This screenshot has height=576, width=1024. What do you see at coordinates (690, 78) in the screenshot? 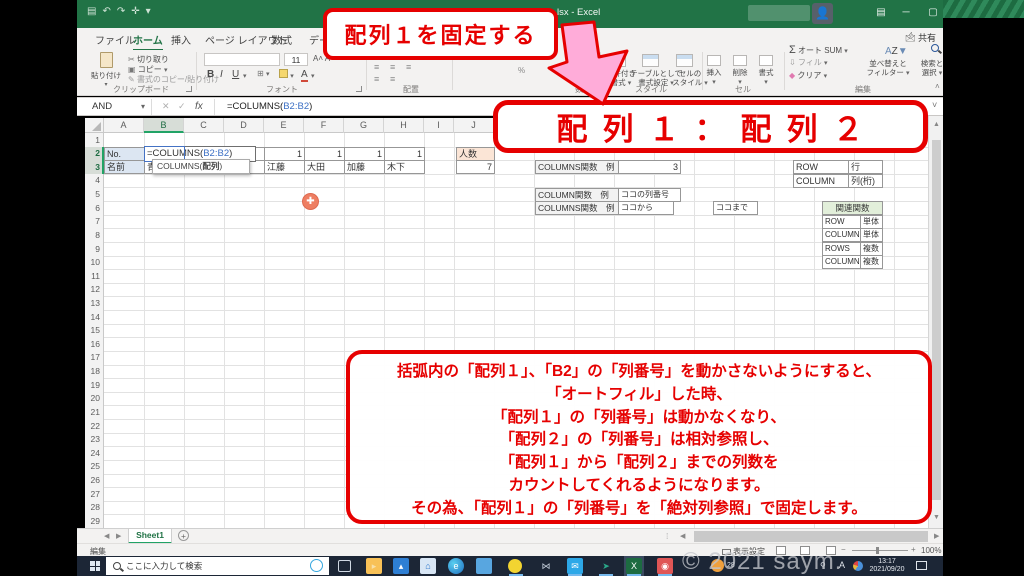
I see `cell-styles-button: セルの スタイル ▾` at bounding box center [690, 78].